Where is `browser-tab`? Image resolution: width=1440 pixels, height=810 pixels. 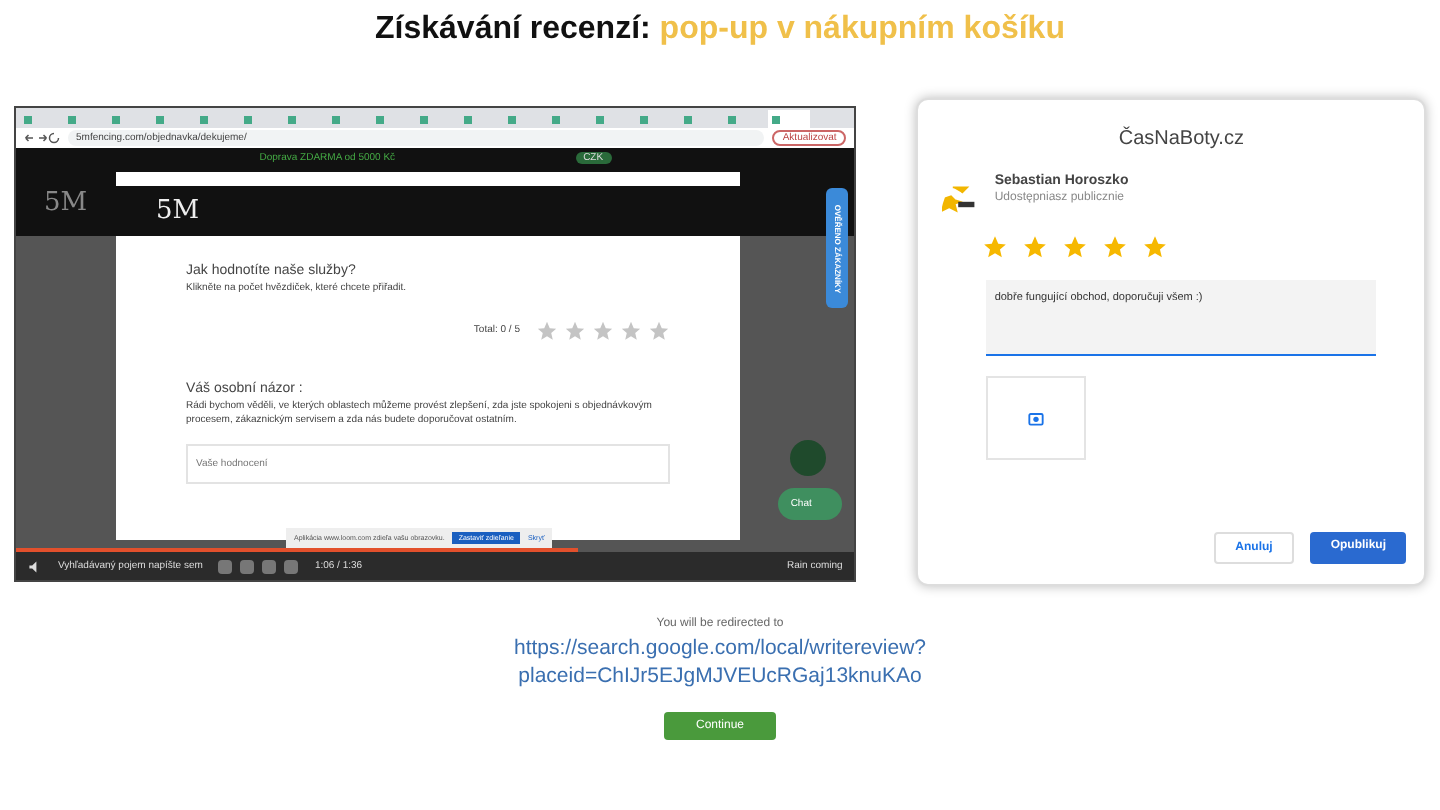 browser-tab is located at coordinates (789, 119).